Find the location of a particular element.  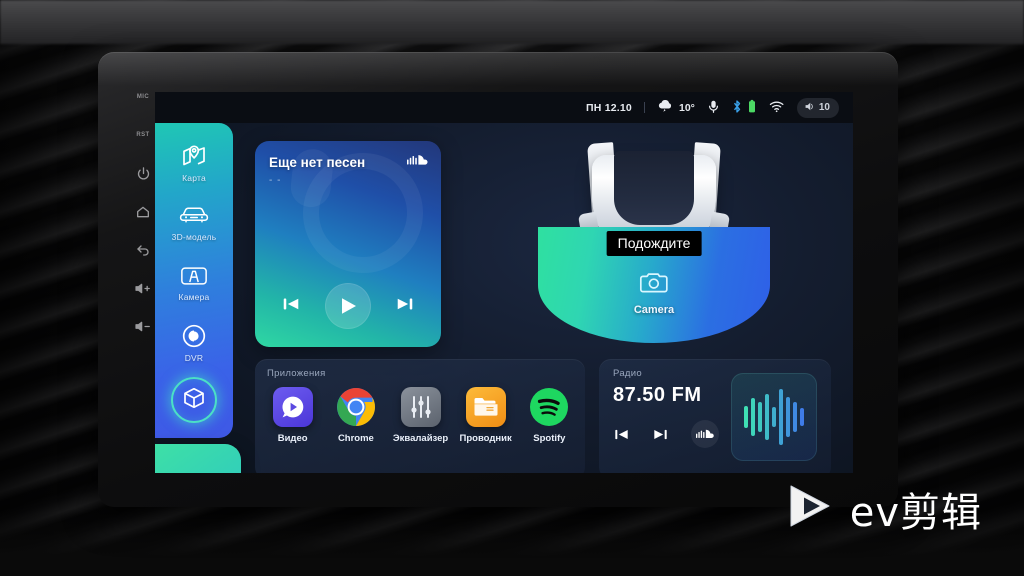

sidebar-item-camera: Камера is located at coordinates (194, 283).